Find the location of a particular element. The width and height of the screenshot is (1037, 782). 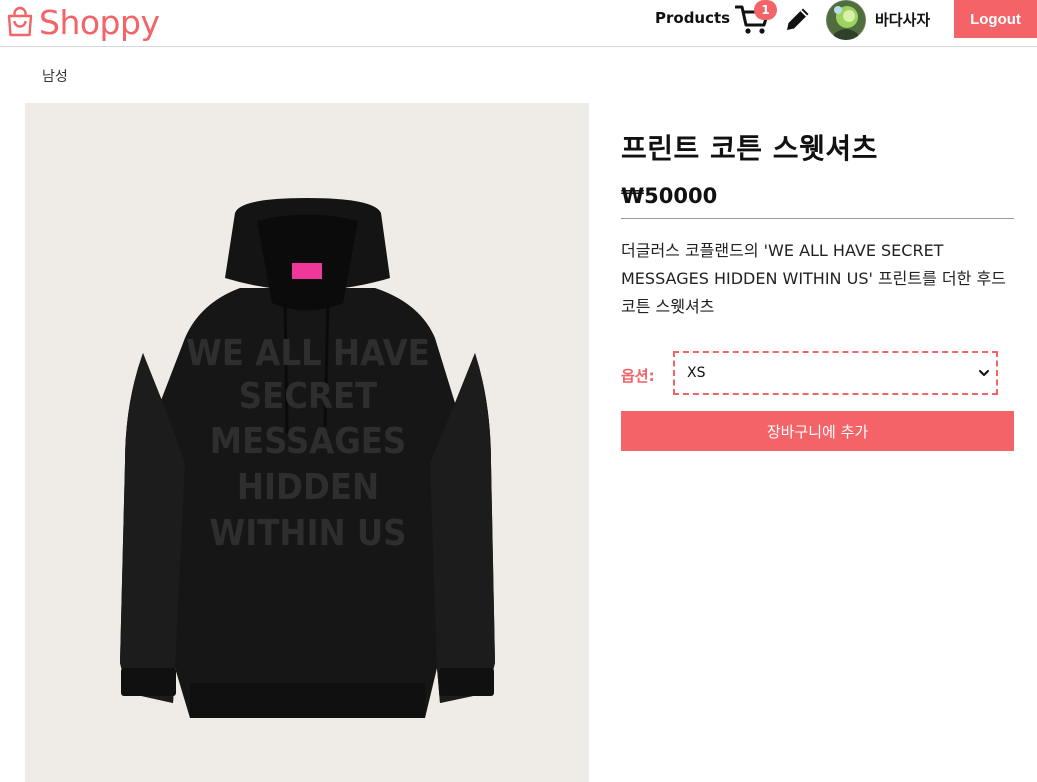

brand-name: Shoppy is located at coordinates (99, 22).